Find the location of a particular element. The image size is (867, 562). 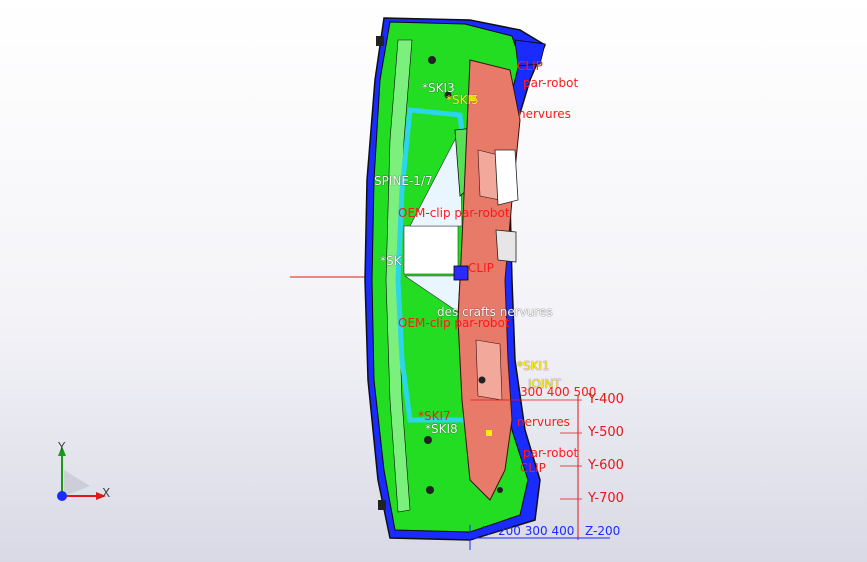

part-blue-box-mid is located at coordinates (461, 273).